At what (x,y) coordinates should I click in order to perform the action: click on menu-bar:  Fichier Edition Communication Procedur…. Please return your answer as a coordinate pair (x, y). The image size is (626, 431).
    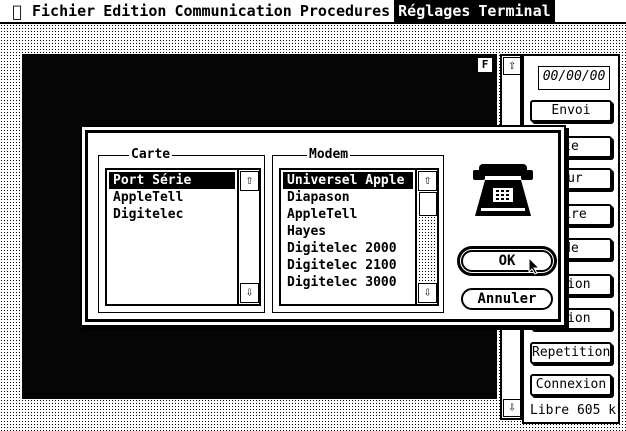
    Looking at the image, I should click on (313, 12).